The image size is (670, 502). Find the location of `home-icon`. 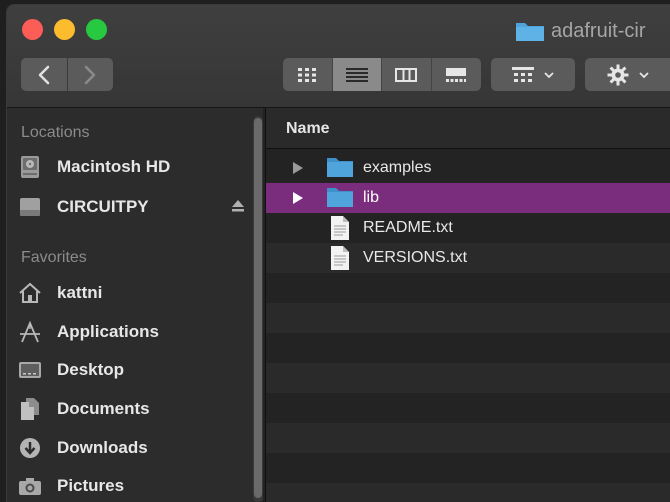

home-icon is located at coordinates (30, 293).